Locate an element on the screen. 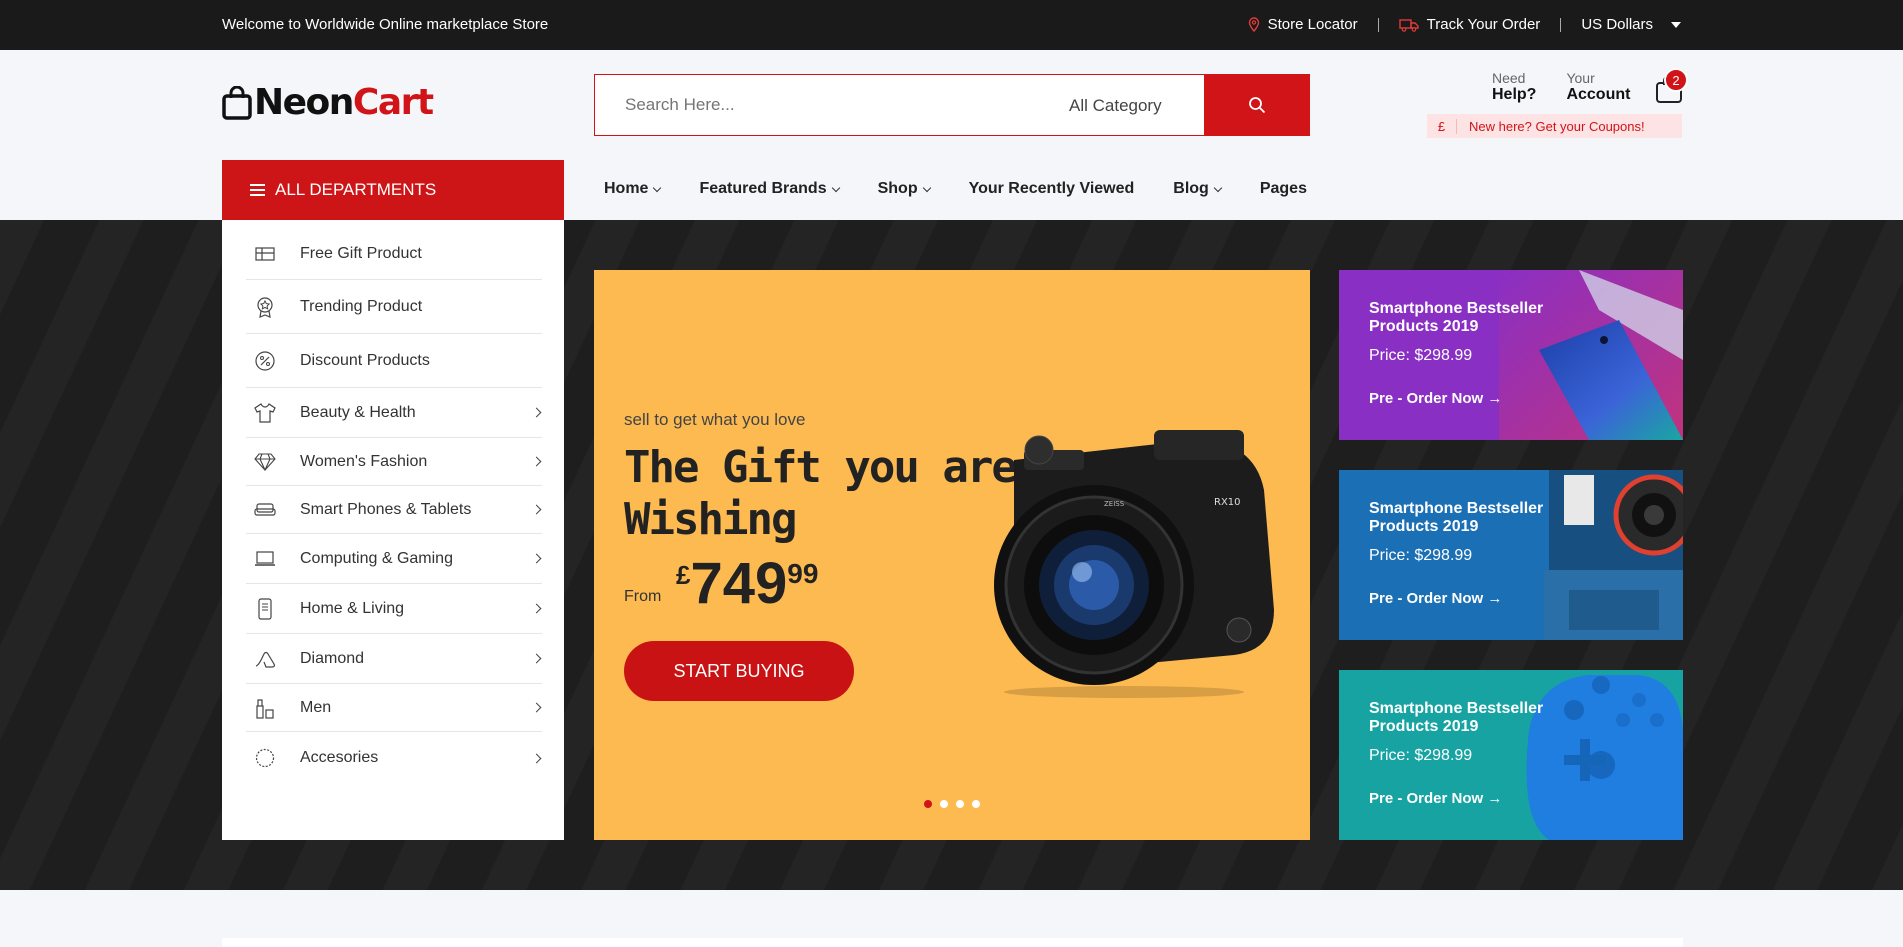  all-departments-button: ALL DEPARTMENTS is located at coordinates (393, 190).